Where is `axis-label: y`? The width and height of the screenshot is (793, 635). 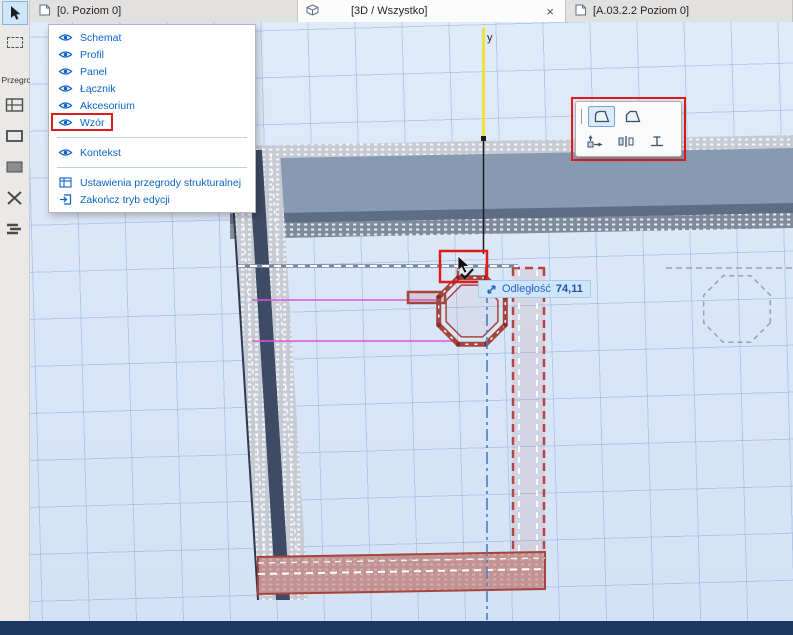 axis-label: y is located at coordinates (490, 38).